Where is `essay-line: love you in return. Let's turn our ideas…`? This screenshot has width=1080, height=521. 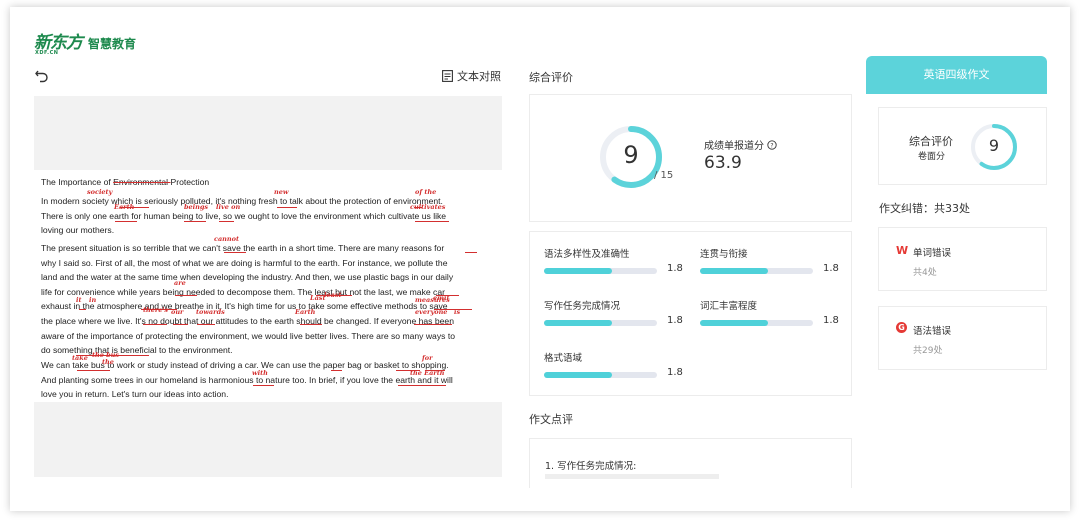
essay-line: love you in return. Let's turn our ideas… is located at coordinates (135, 394).